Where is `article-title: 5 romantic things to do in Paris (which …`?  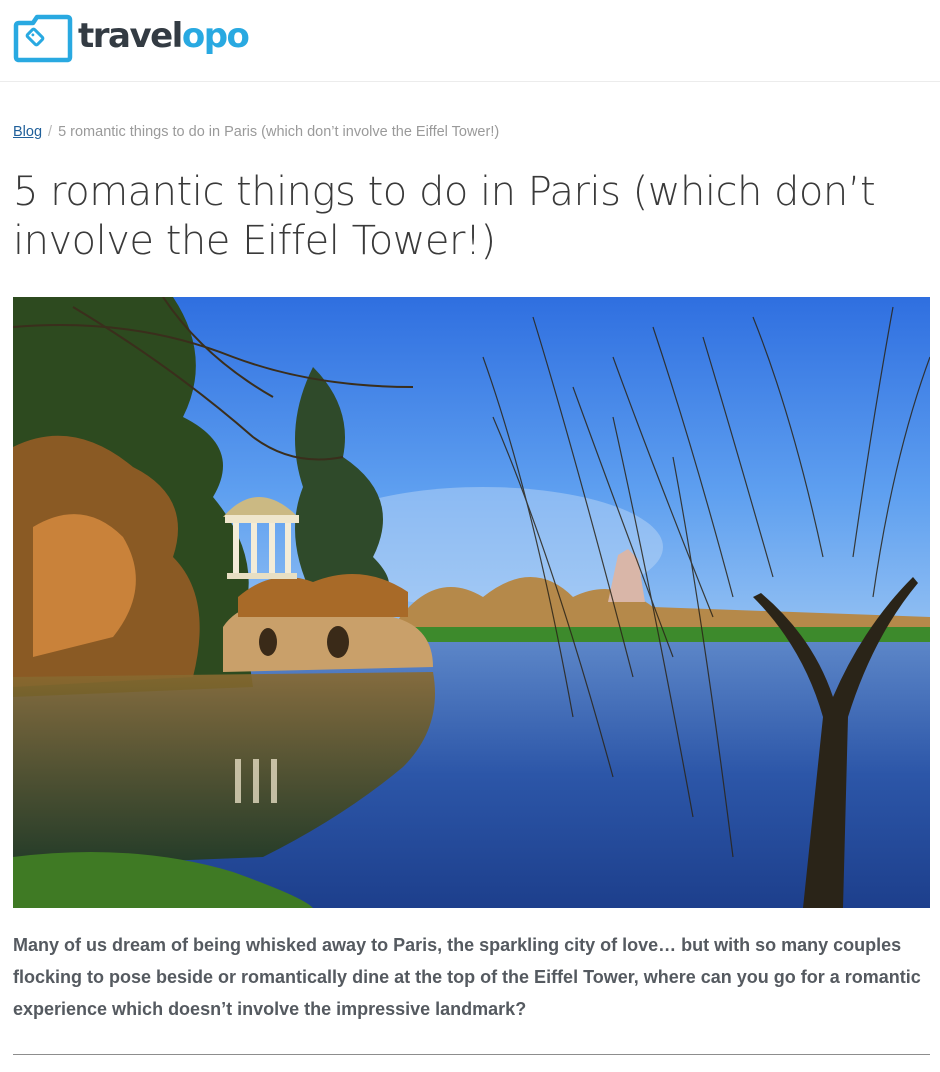 article-title: 5 romantic things to do in Paris (which … is located at coordinates (444, 216).